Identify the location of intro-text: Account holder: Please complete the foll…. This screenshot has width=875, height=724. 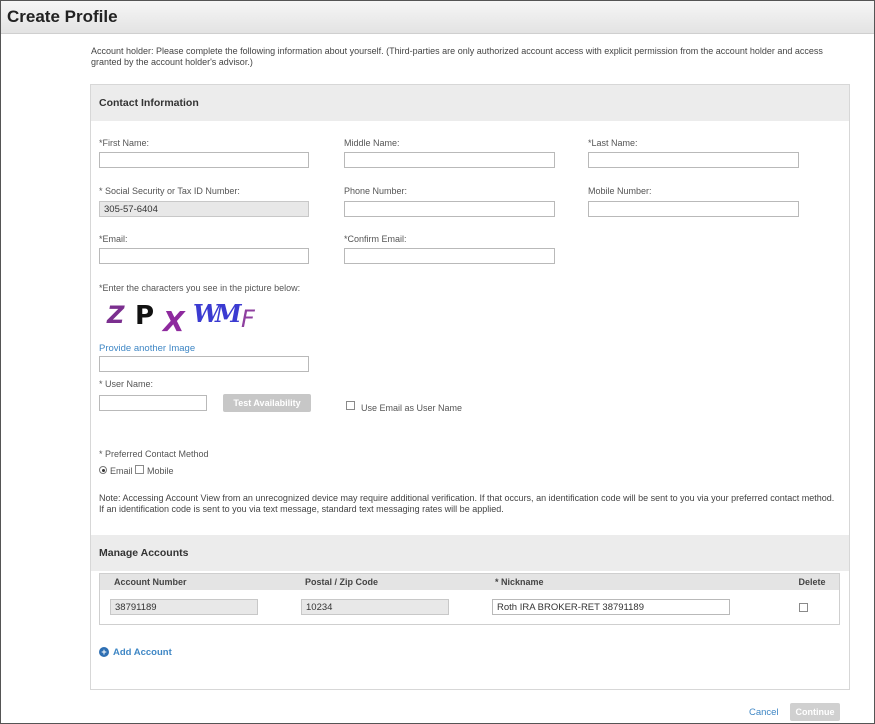
(457, 56).